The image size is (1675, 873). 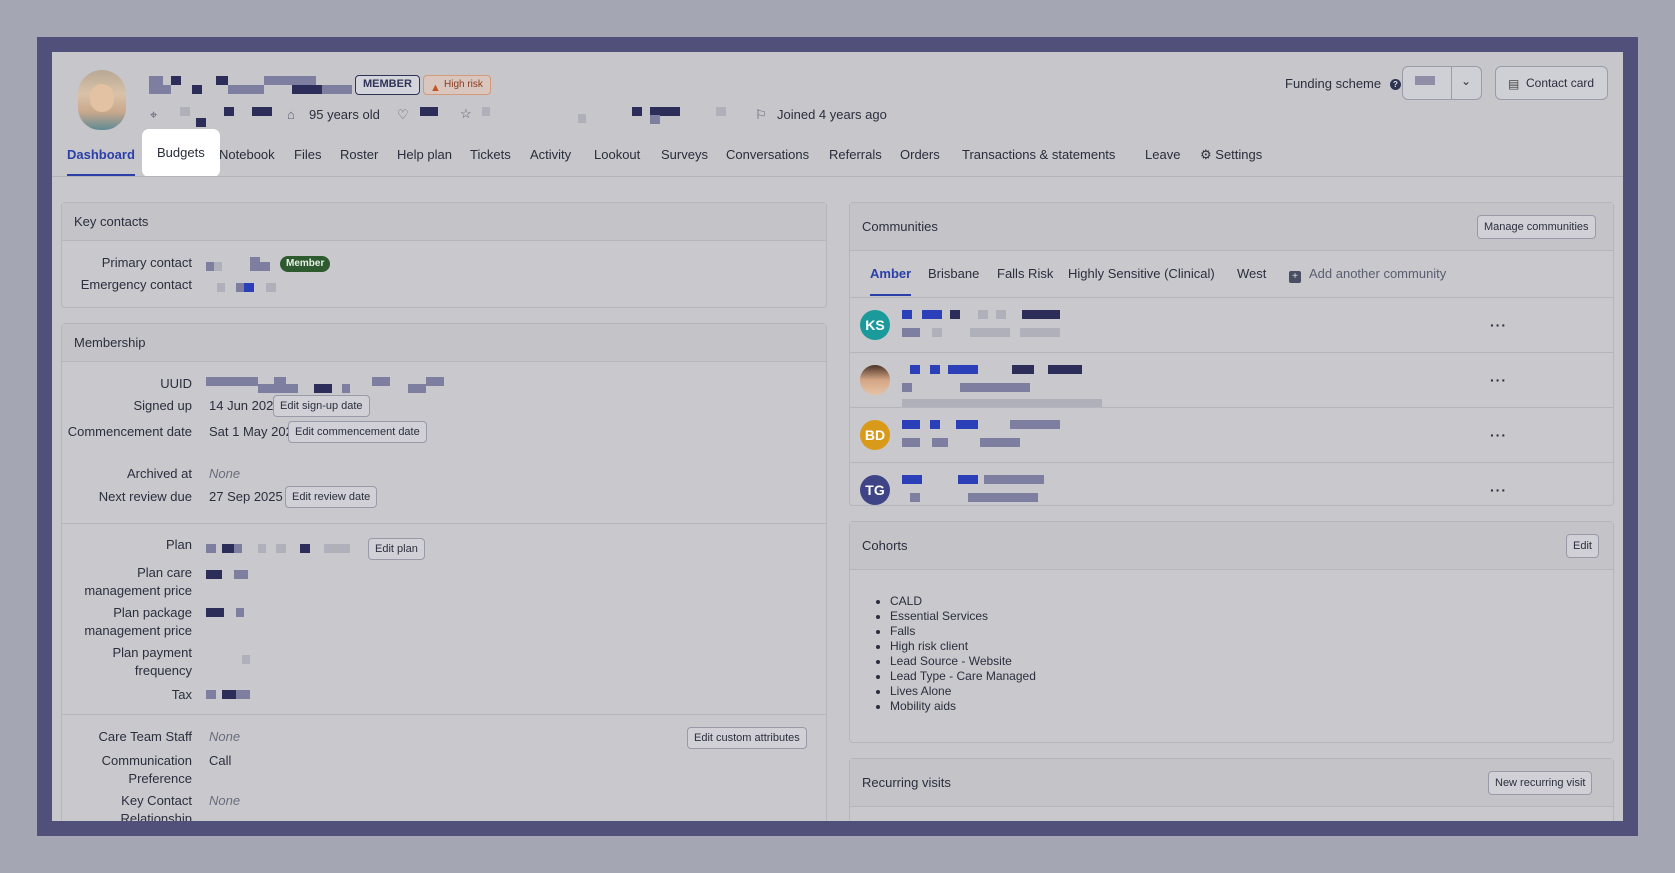 I want to click on tab-community-brisbane: Brisbane, so click(x=953, y=274).